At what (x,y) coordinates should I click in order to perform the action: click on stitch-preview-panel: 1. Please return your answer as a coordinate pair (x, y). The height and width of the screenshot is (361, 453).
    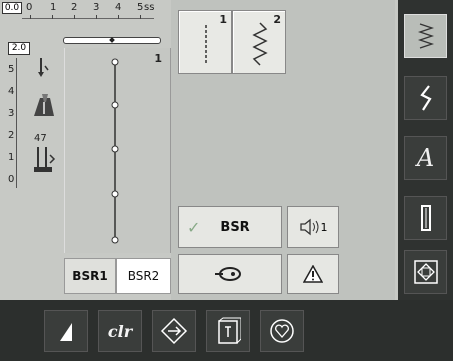
    Looking at the image, I should click on (117, 150).